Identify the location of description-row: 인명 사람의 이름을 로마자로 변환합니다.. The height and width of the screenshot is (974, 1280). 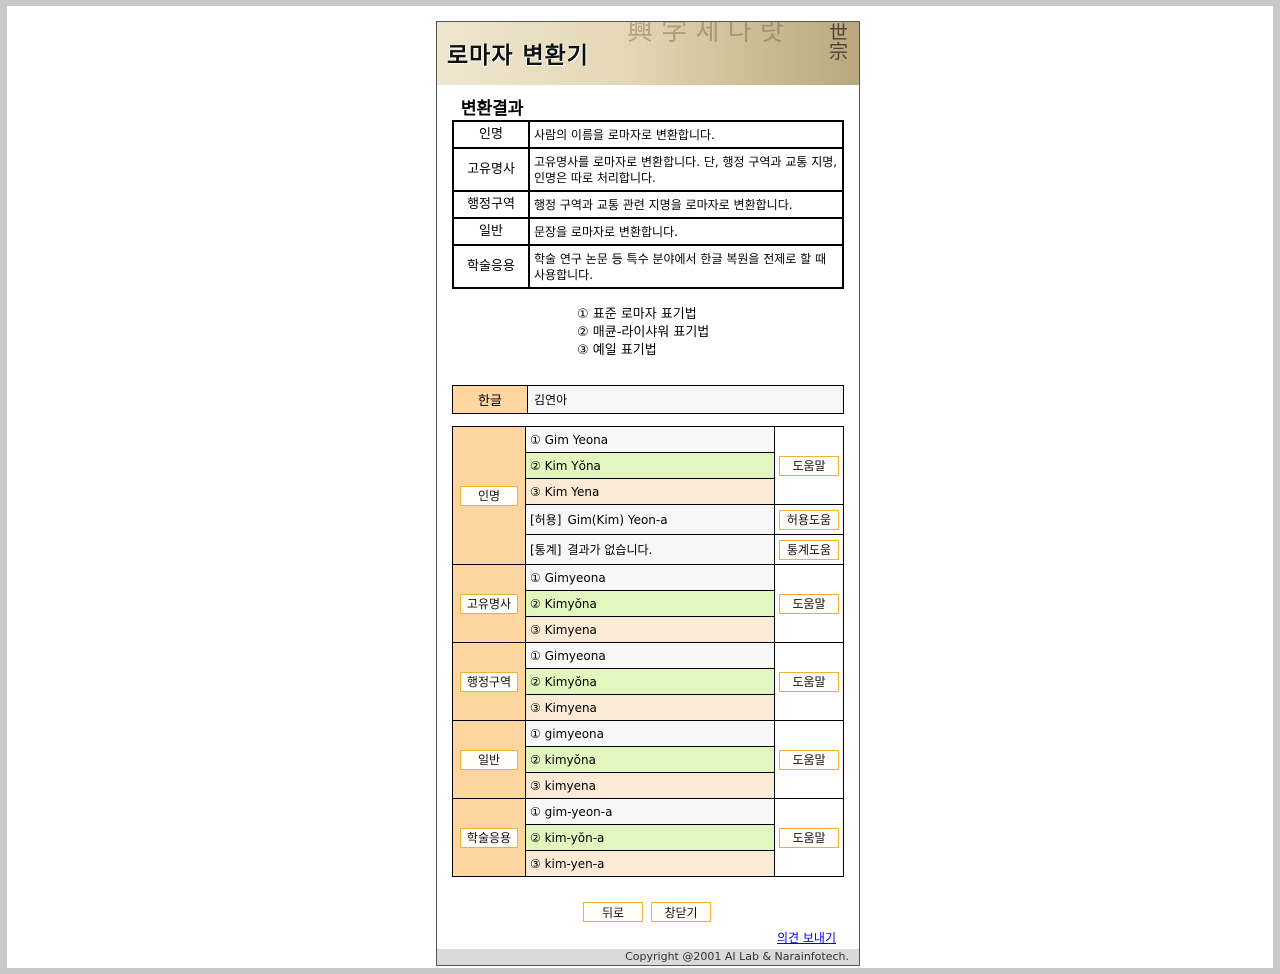
(648, 134).